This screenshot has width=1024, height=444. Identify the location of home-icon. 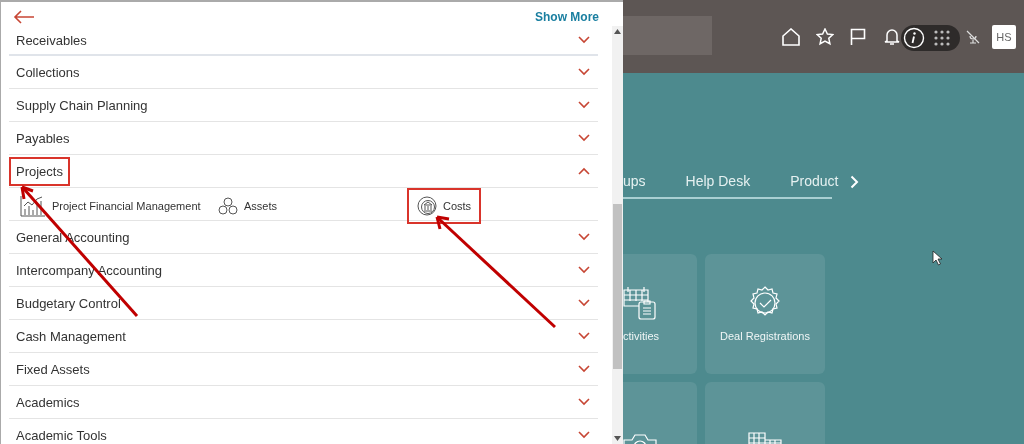
(791, 36).